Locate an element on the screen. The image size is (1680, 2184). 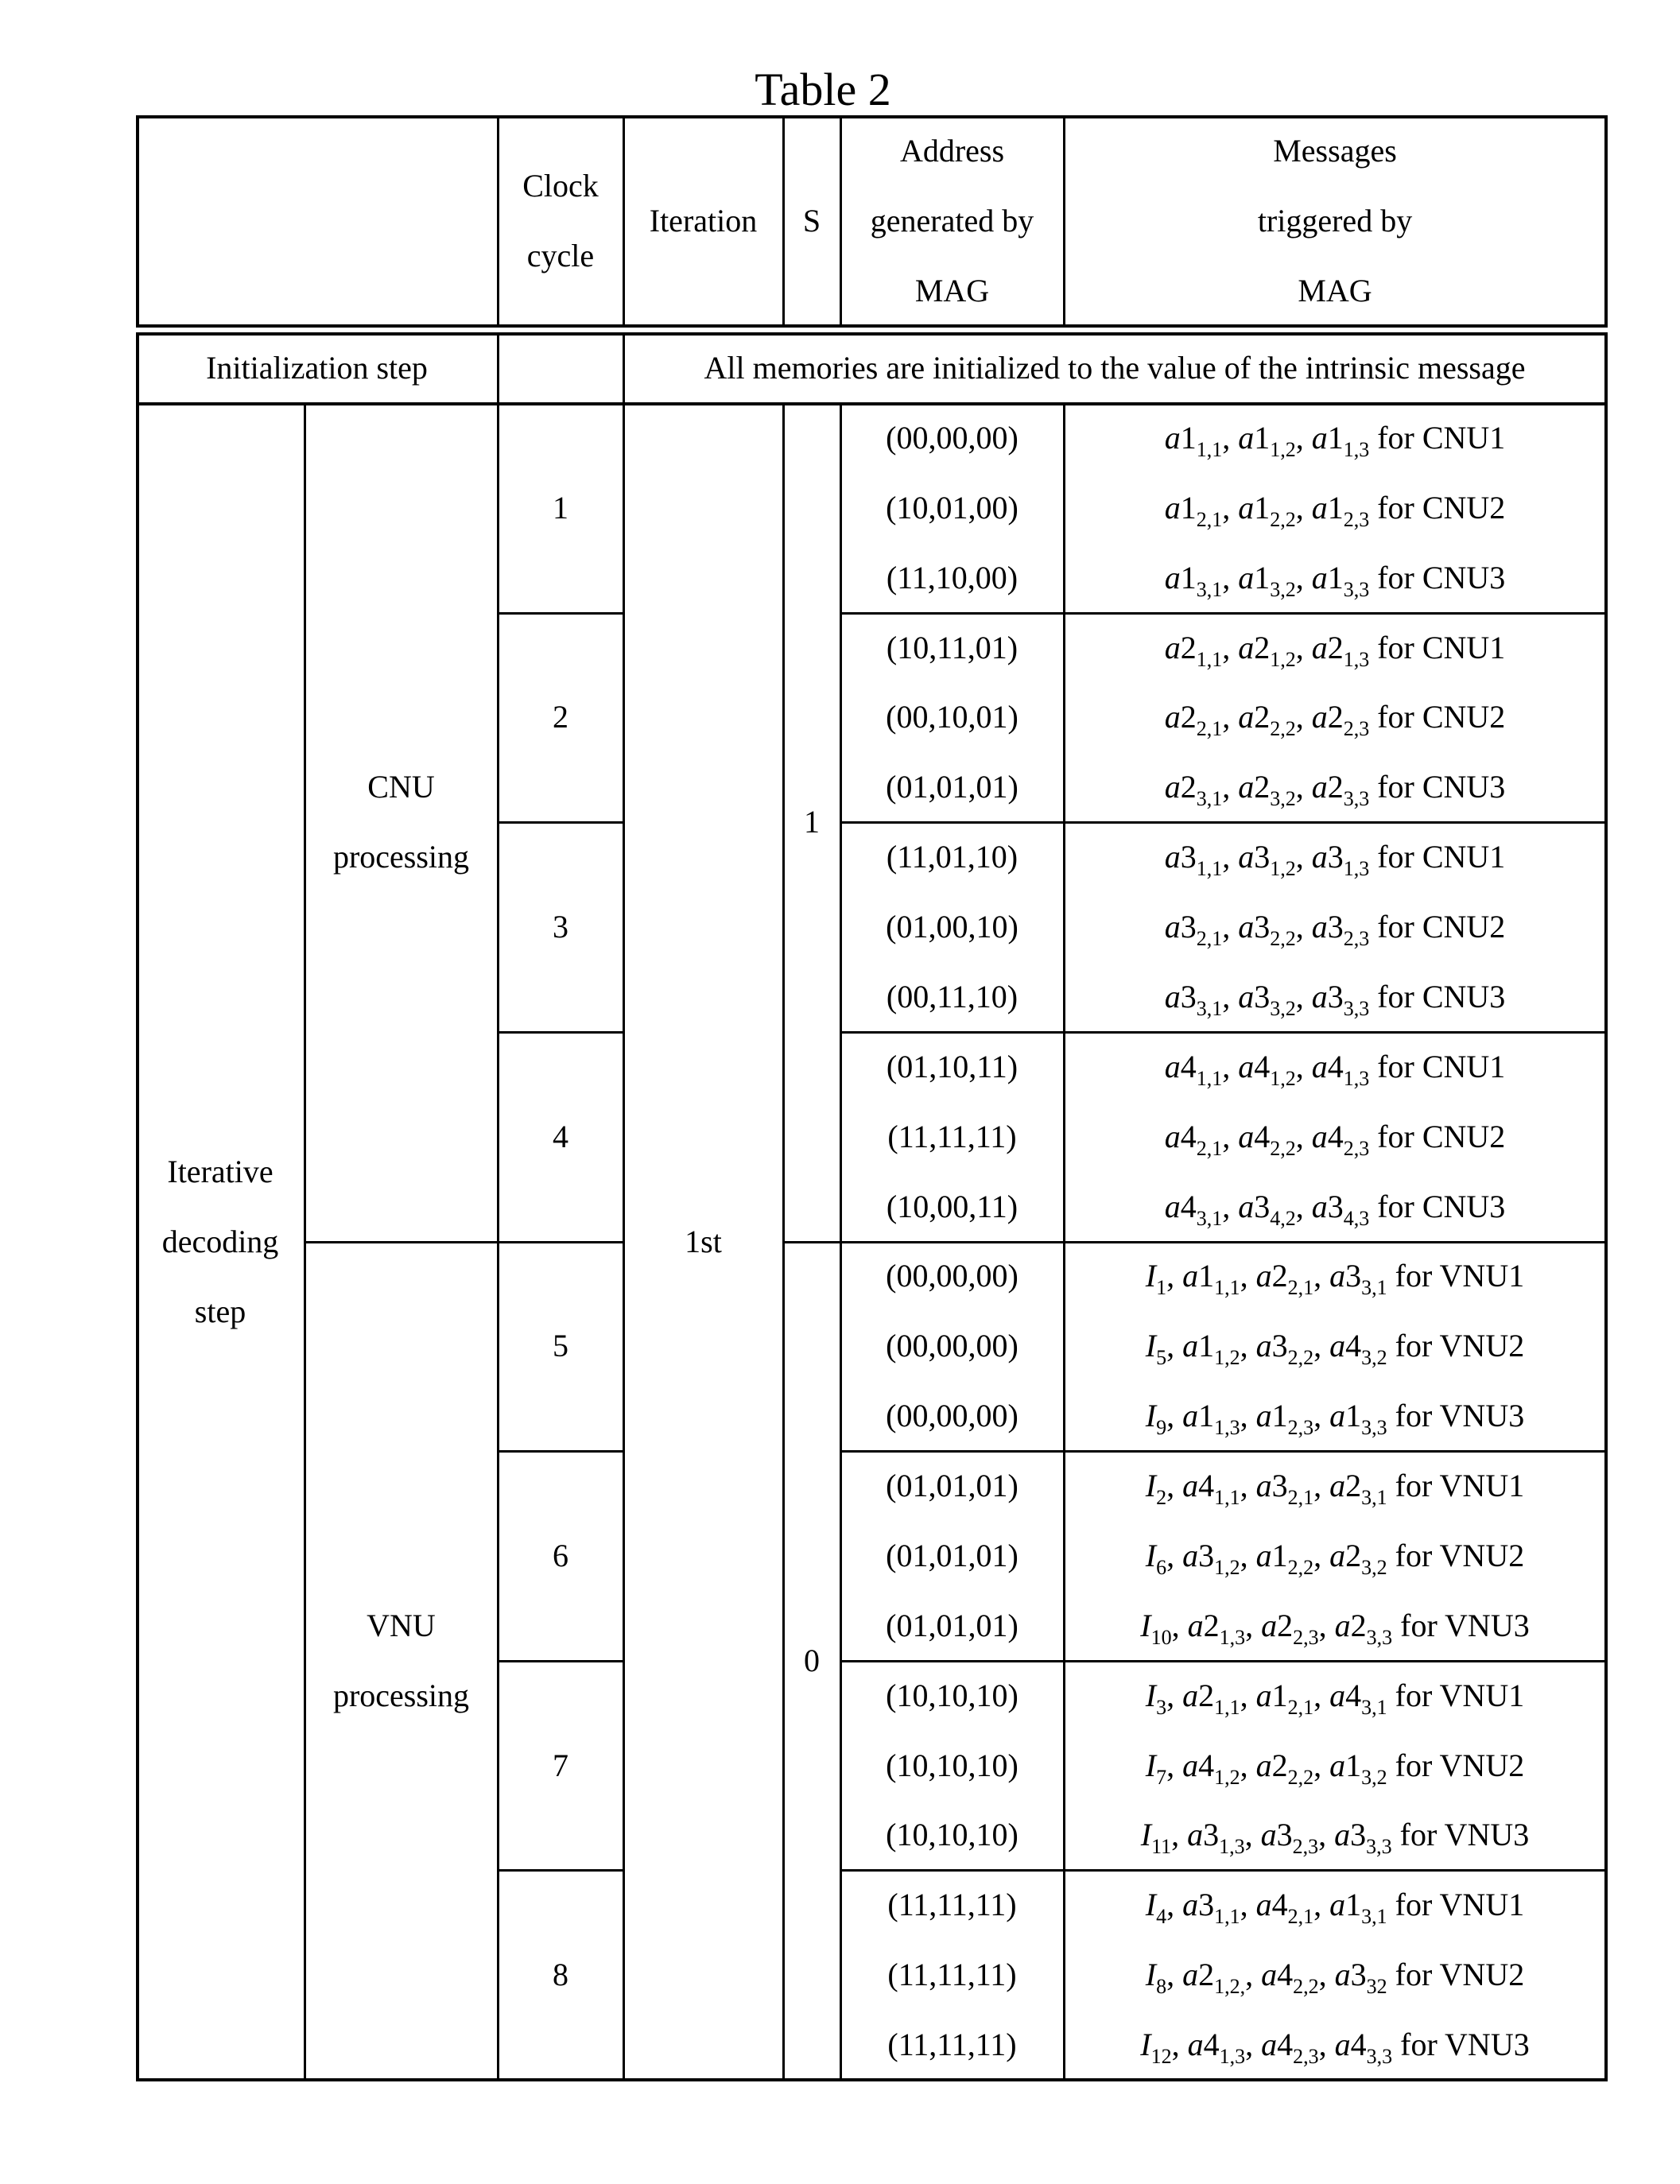
message-term: I5 is located at coordinates (1156, 1349).